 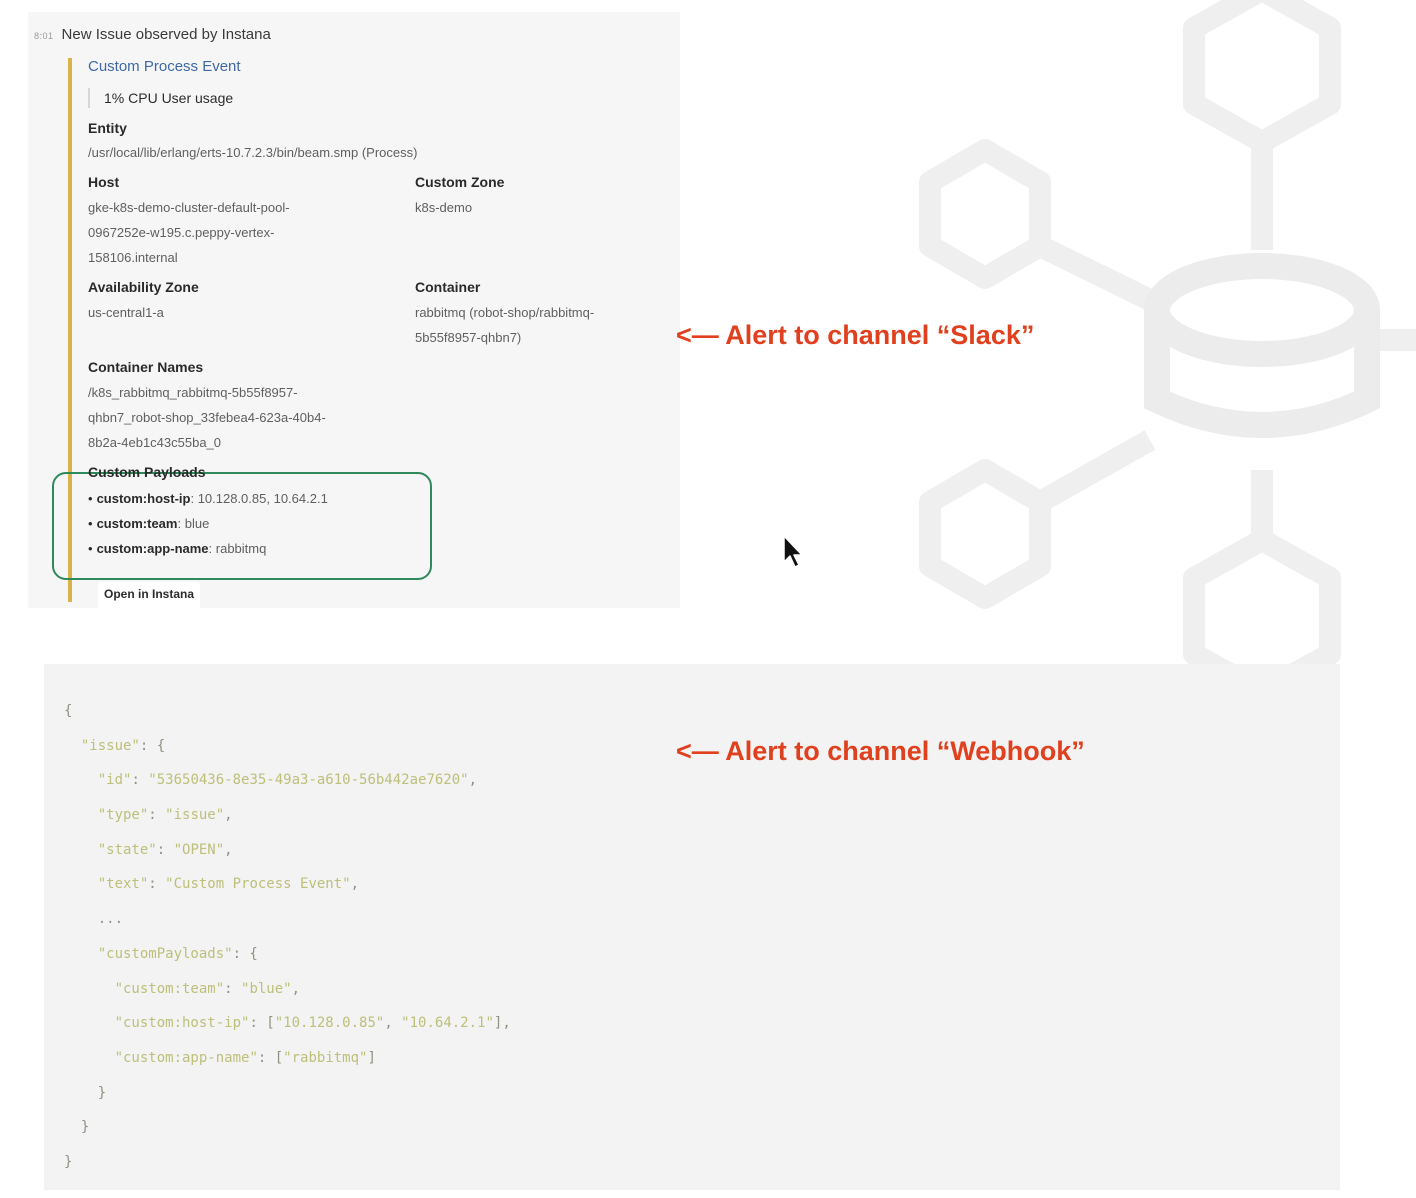 I want to click on custom-zone-value: k8s-demo, so click(x=444, y=207).